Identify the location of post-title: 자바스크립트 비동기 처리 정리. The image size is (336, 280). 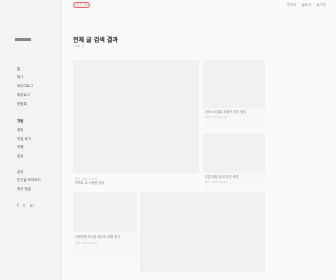
(225, 112).